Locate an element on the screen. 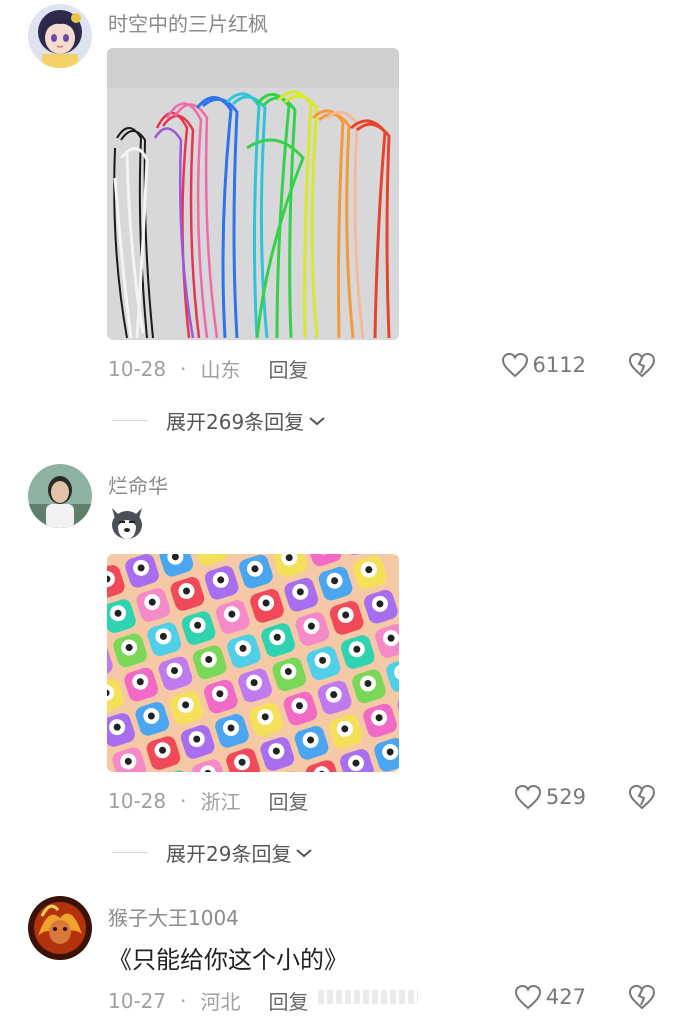 Image resolution: width=690 pixels, height=1023 pixels. expand-replies: 展开269条回复 is located at coordinates (219, 420).